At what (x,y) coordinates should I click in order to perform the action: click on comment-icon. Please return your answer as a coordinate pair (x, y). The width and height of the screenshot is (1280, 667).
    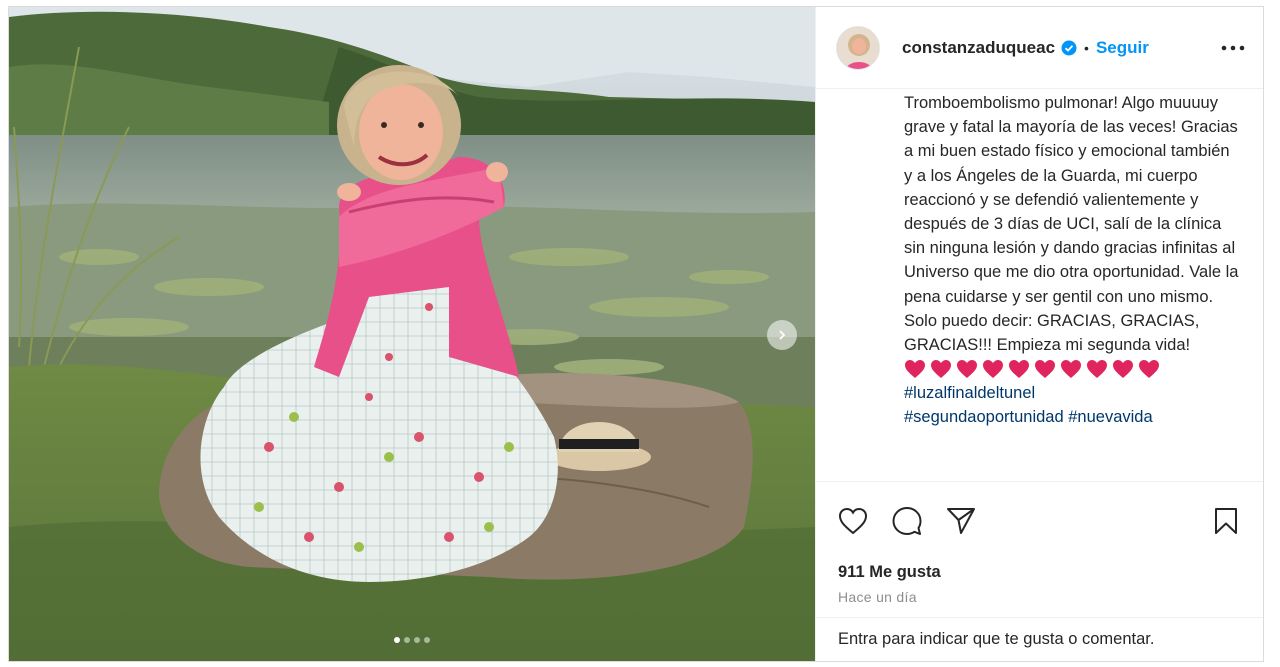
    Looking at the image, I should click on (907, 520).